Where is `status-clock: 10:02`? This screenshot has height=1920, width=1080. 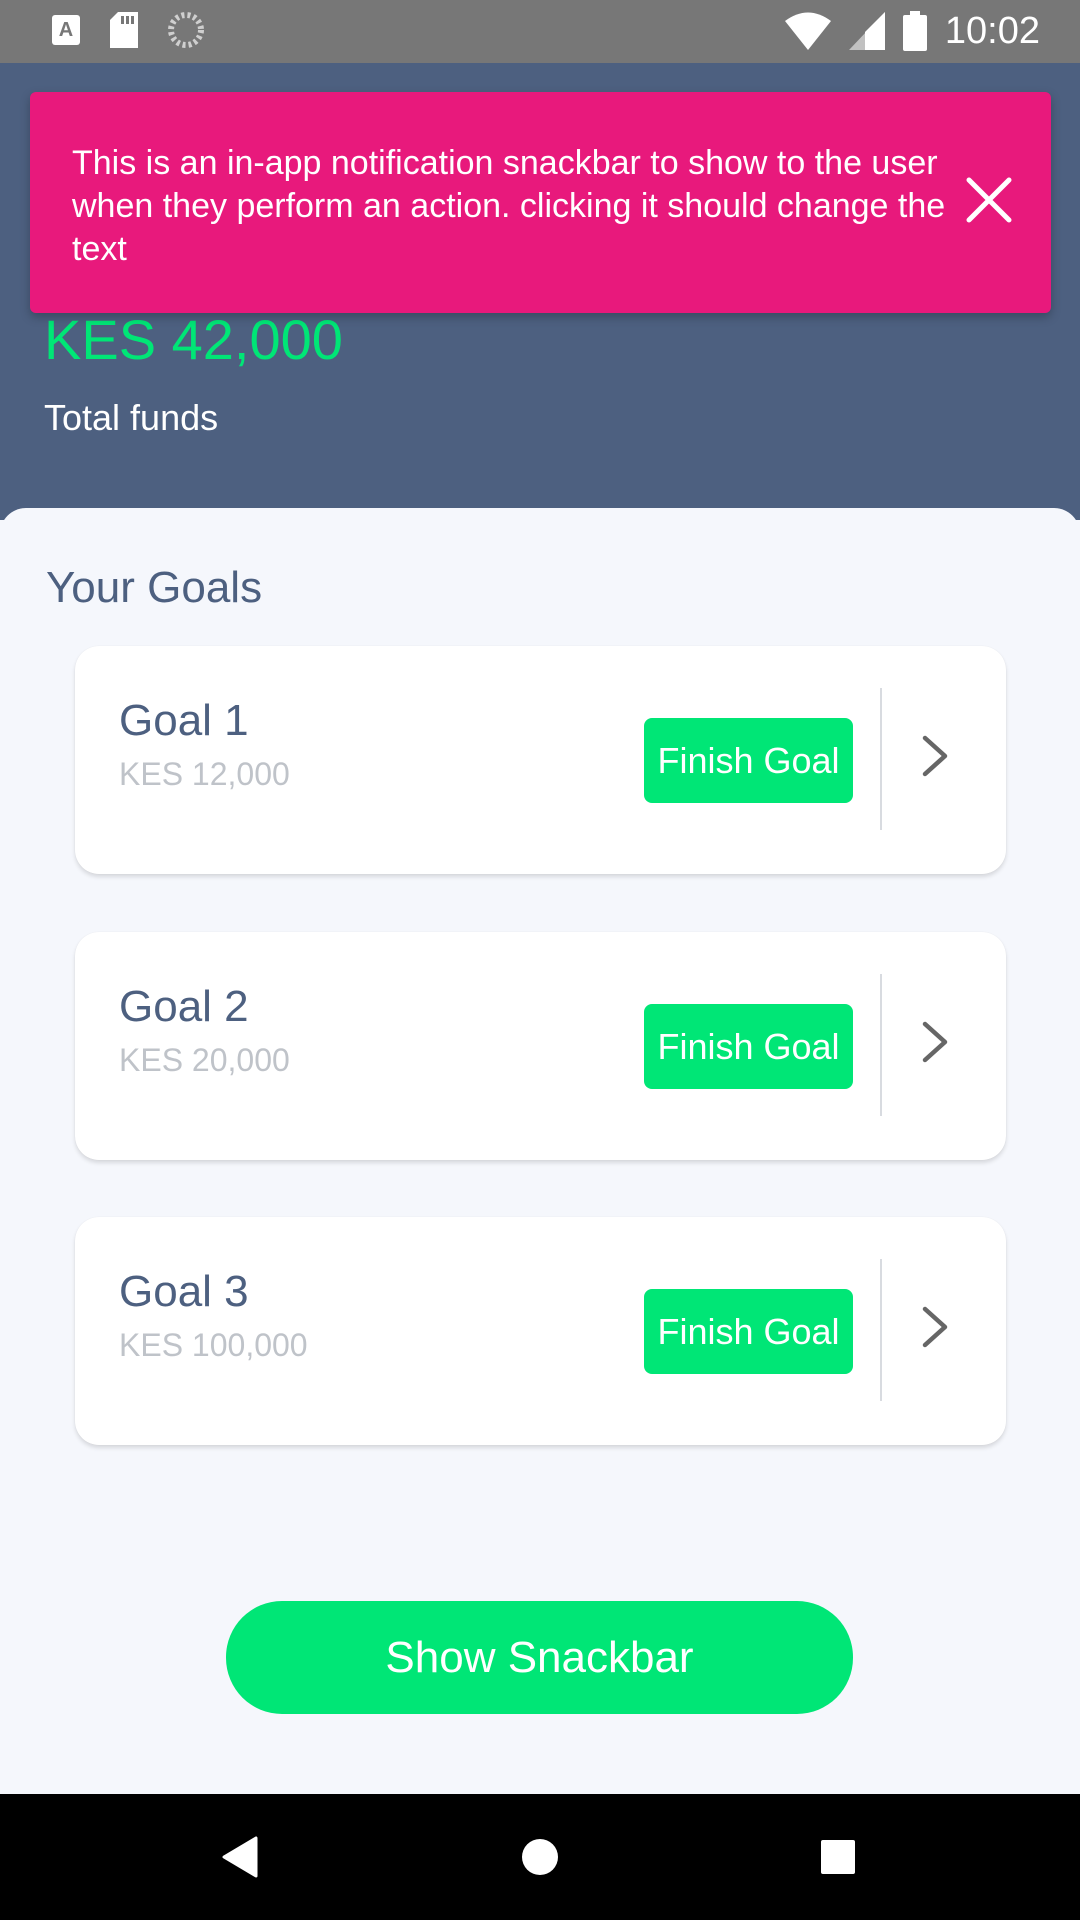
status-clock: 10:02 is located at coordinates (992, 31).